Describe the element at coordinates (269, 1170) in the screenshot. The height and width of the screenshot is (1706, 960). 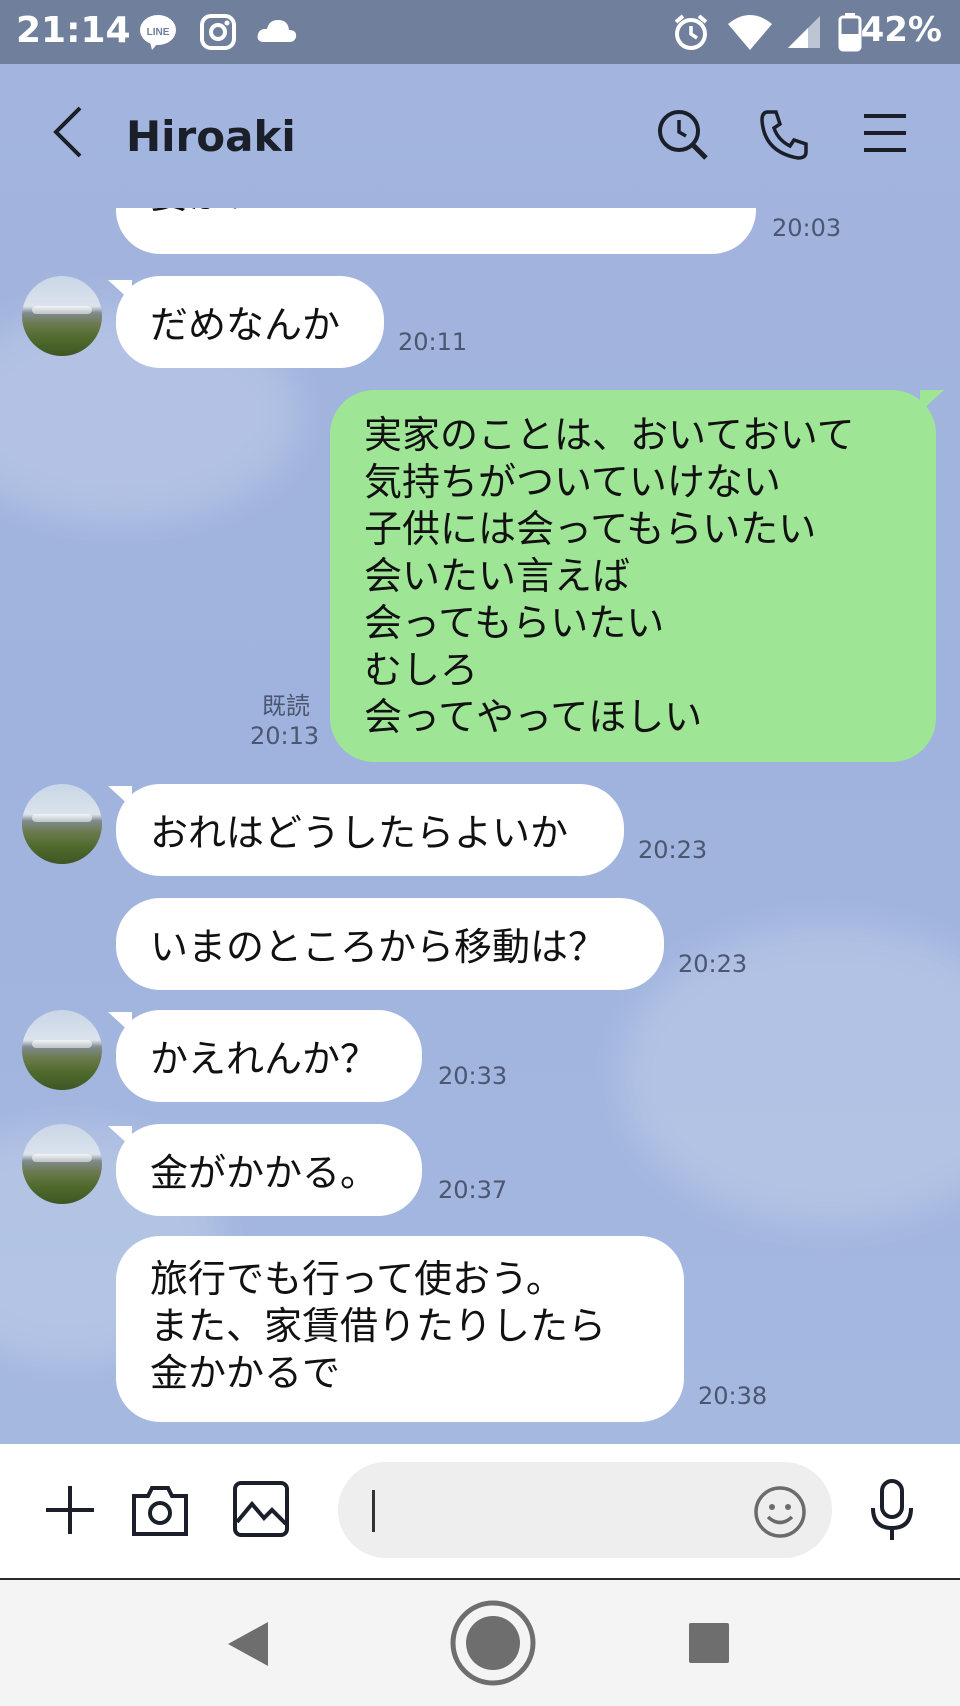
I see `message-bubble: 金がかかる。` at that location.